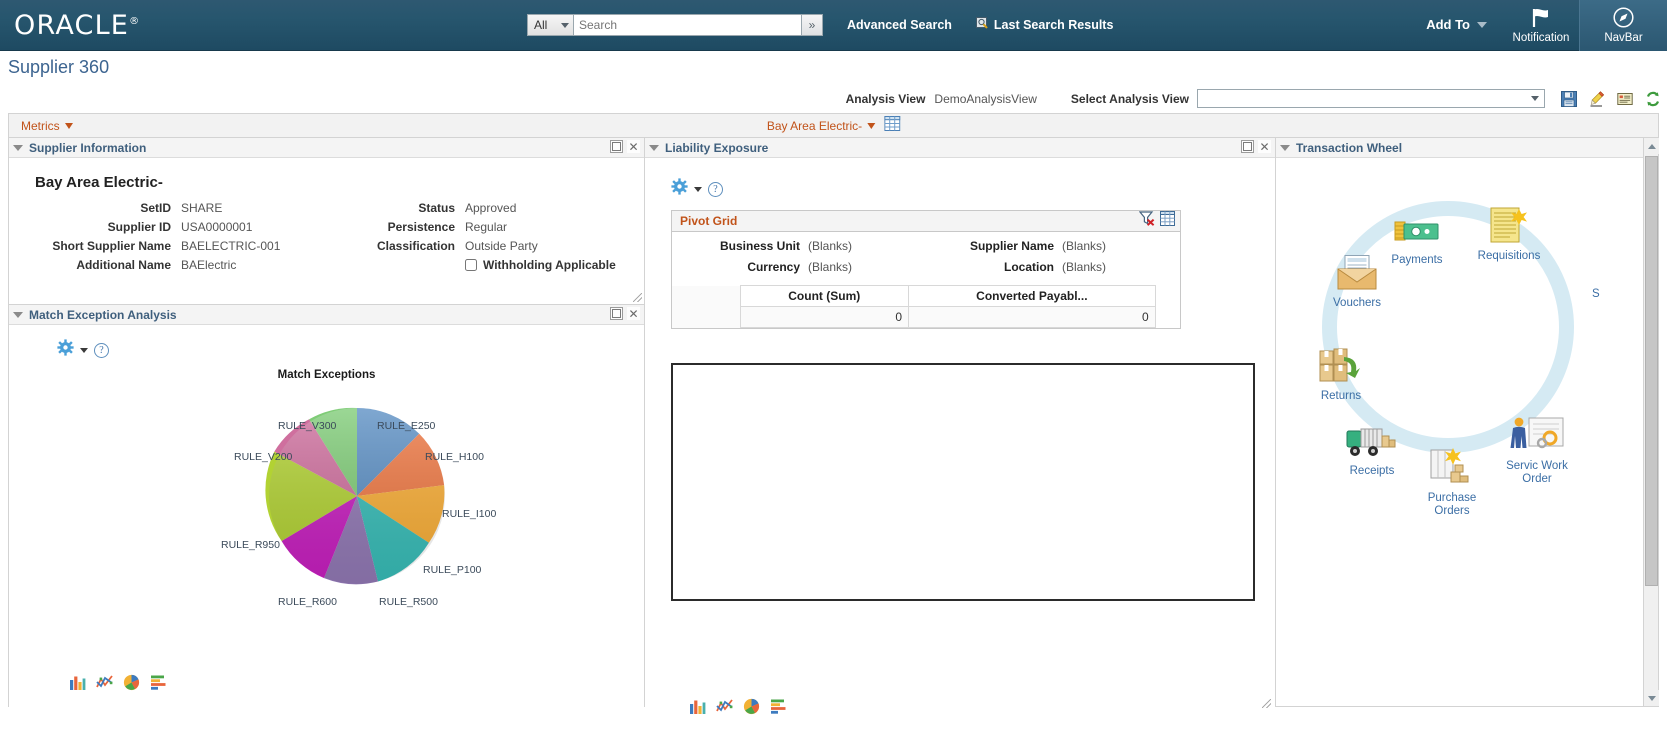 This screenshot has width=1667, height=739. I want to click on pie-label: RULE_H100, so click(454, 457).